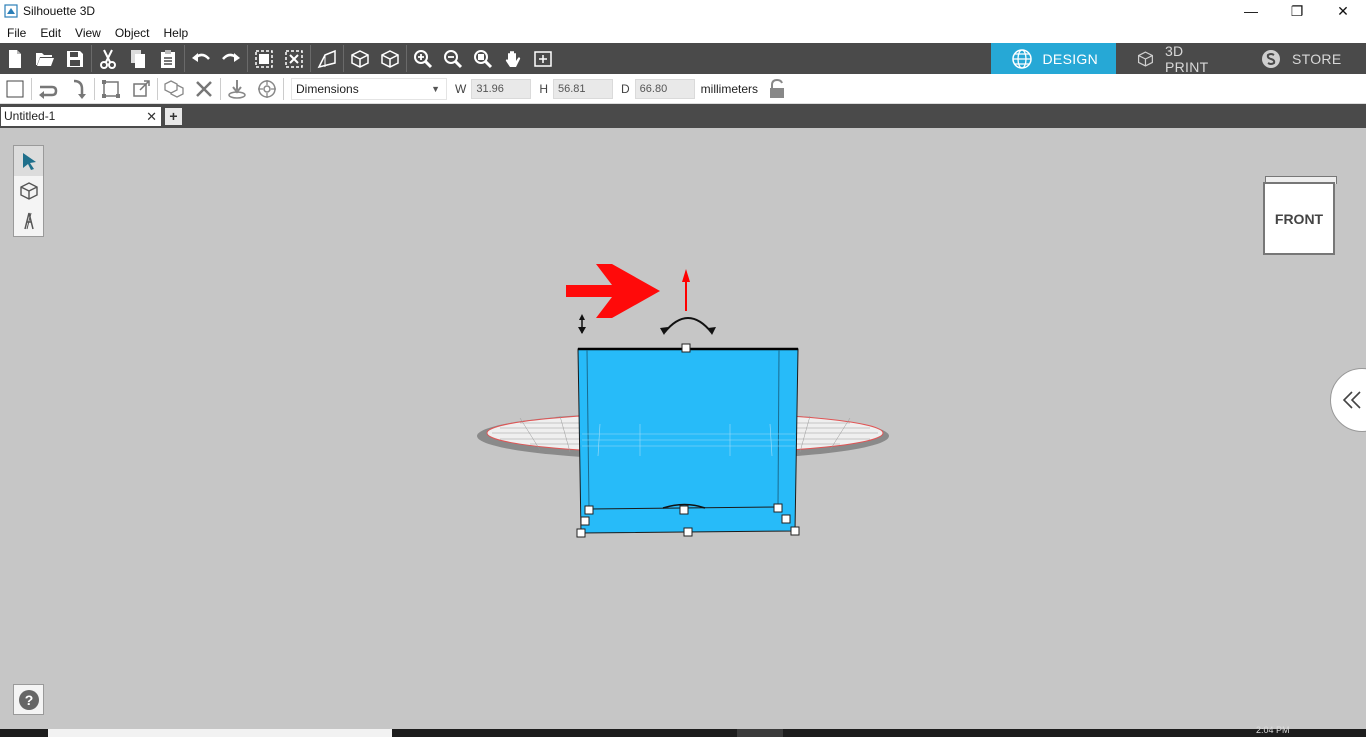  What do you see at coordinates (435, 88) in the screenshot?
I see `chevron-down-icon: ▼` at bounding box center [435, 88].